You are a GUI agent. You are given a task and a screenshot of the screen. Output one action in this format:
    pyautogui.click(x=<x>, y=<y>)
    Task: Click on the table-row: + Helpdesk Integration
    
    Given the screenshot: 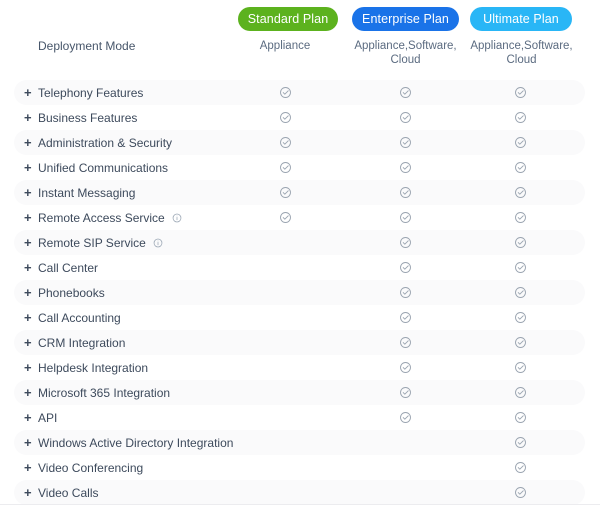 What is the action you would take?
    pyautogui.click(x=300, y=367)
    